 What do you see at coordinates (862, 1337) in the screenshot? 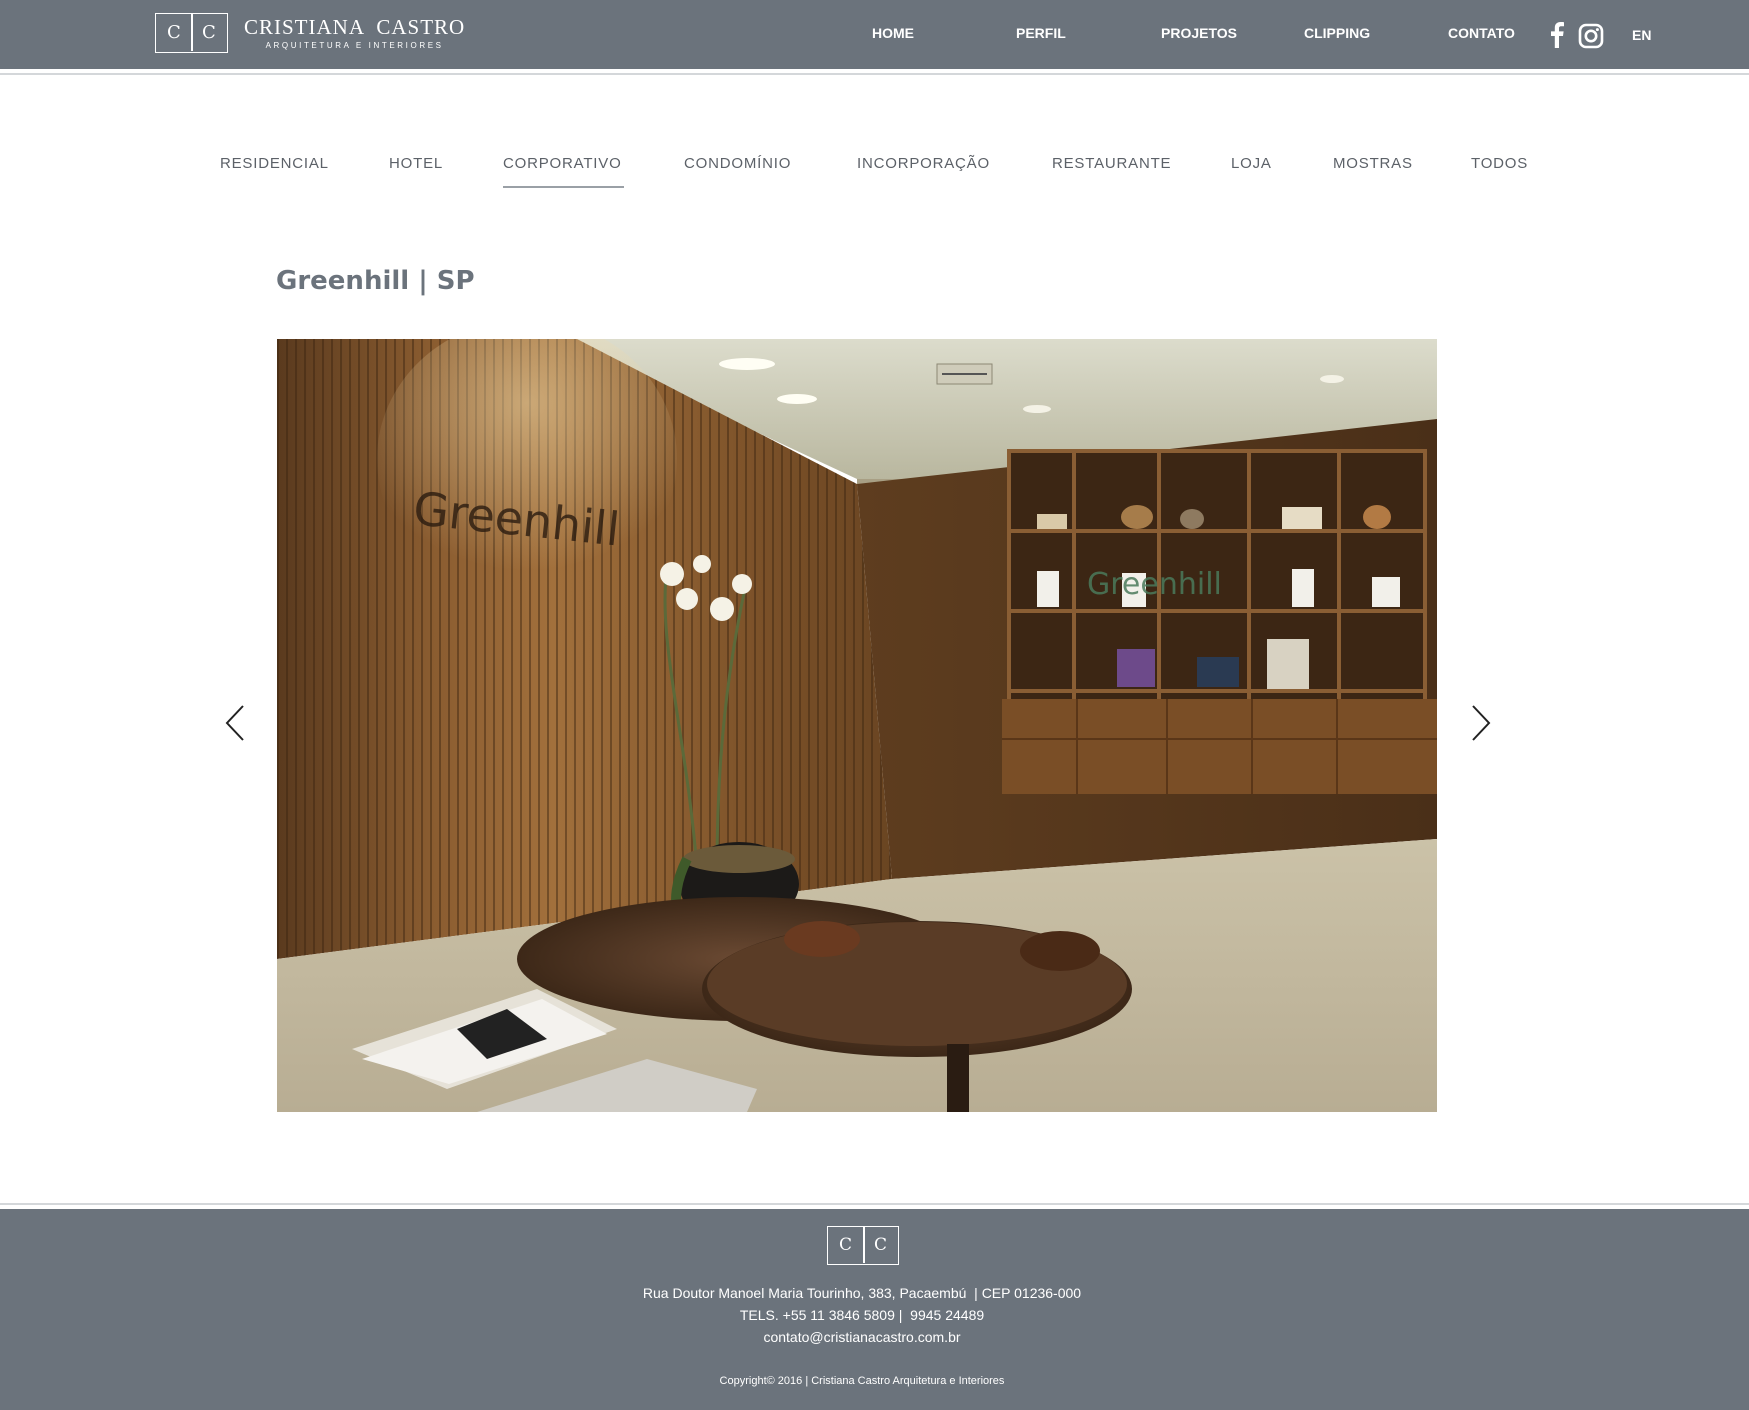
I see `footer-email: contato@cristianacastro.com.br` at bounding box center [862, 1337].